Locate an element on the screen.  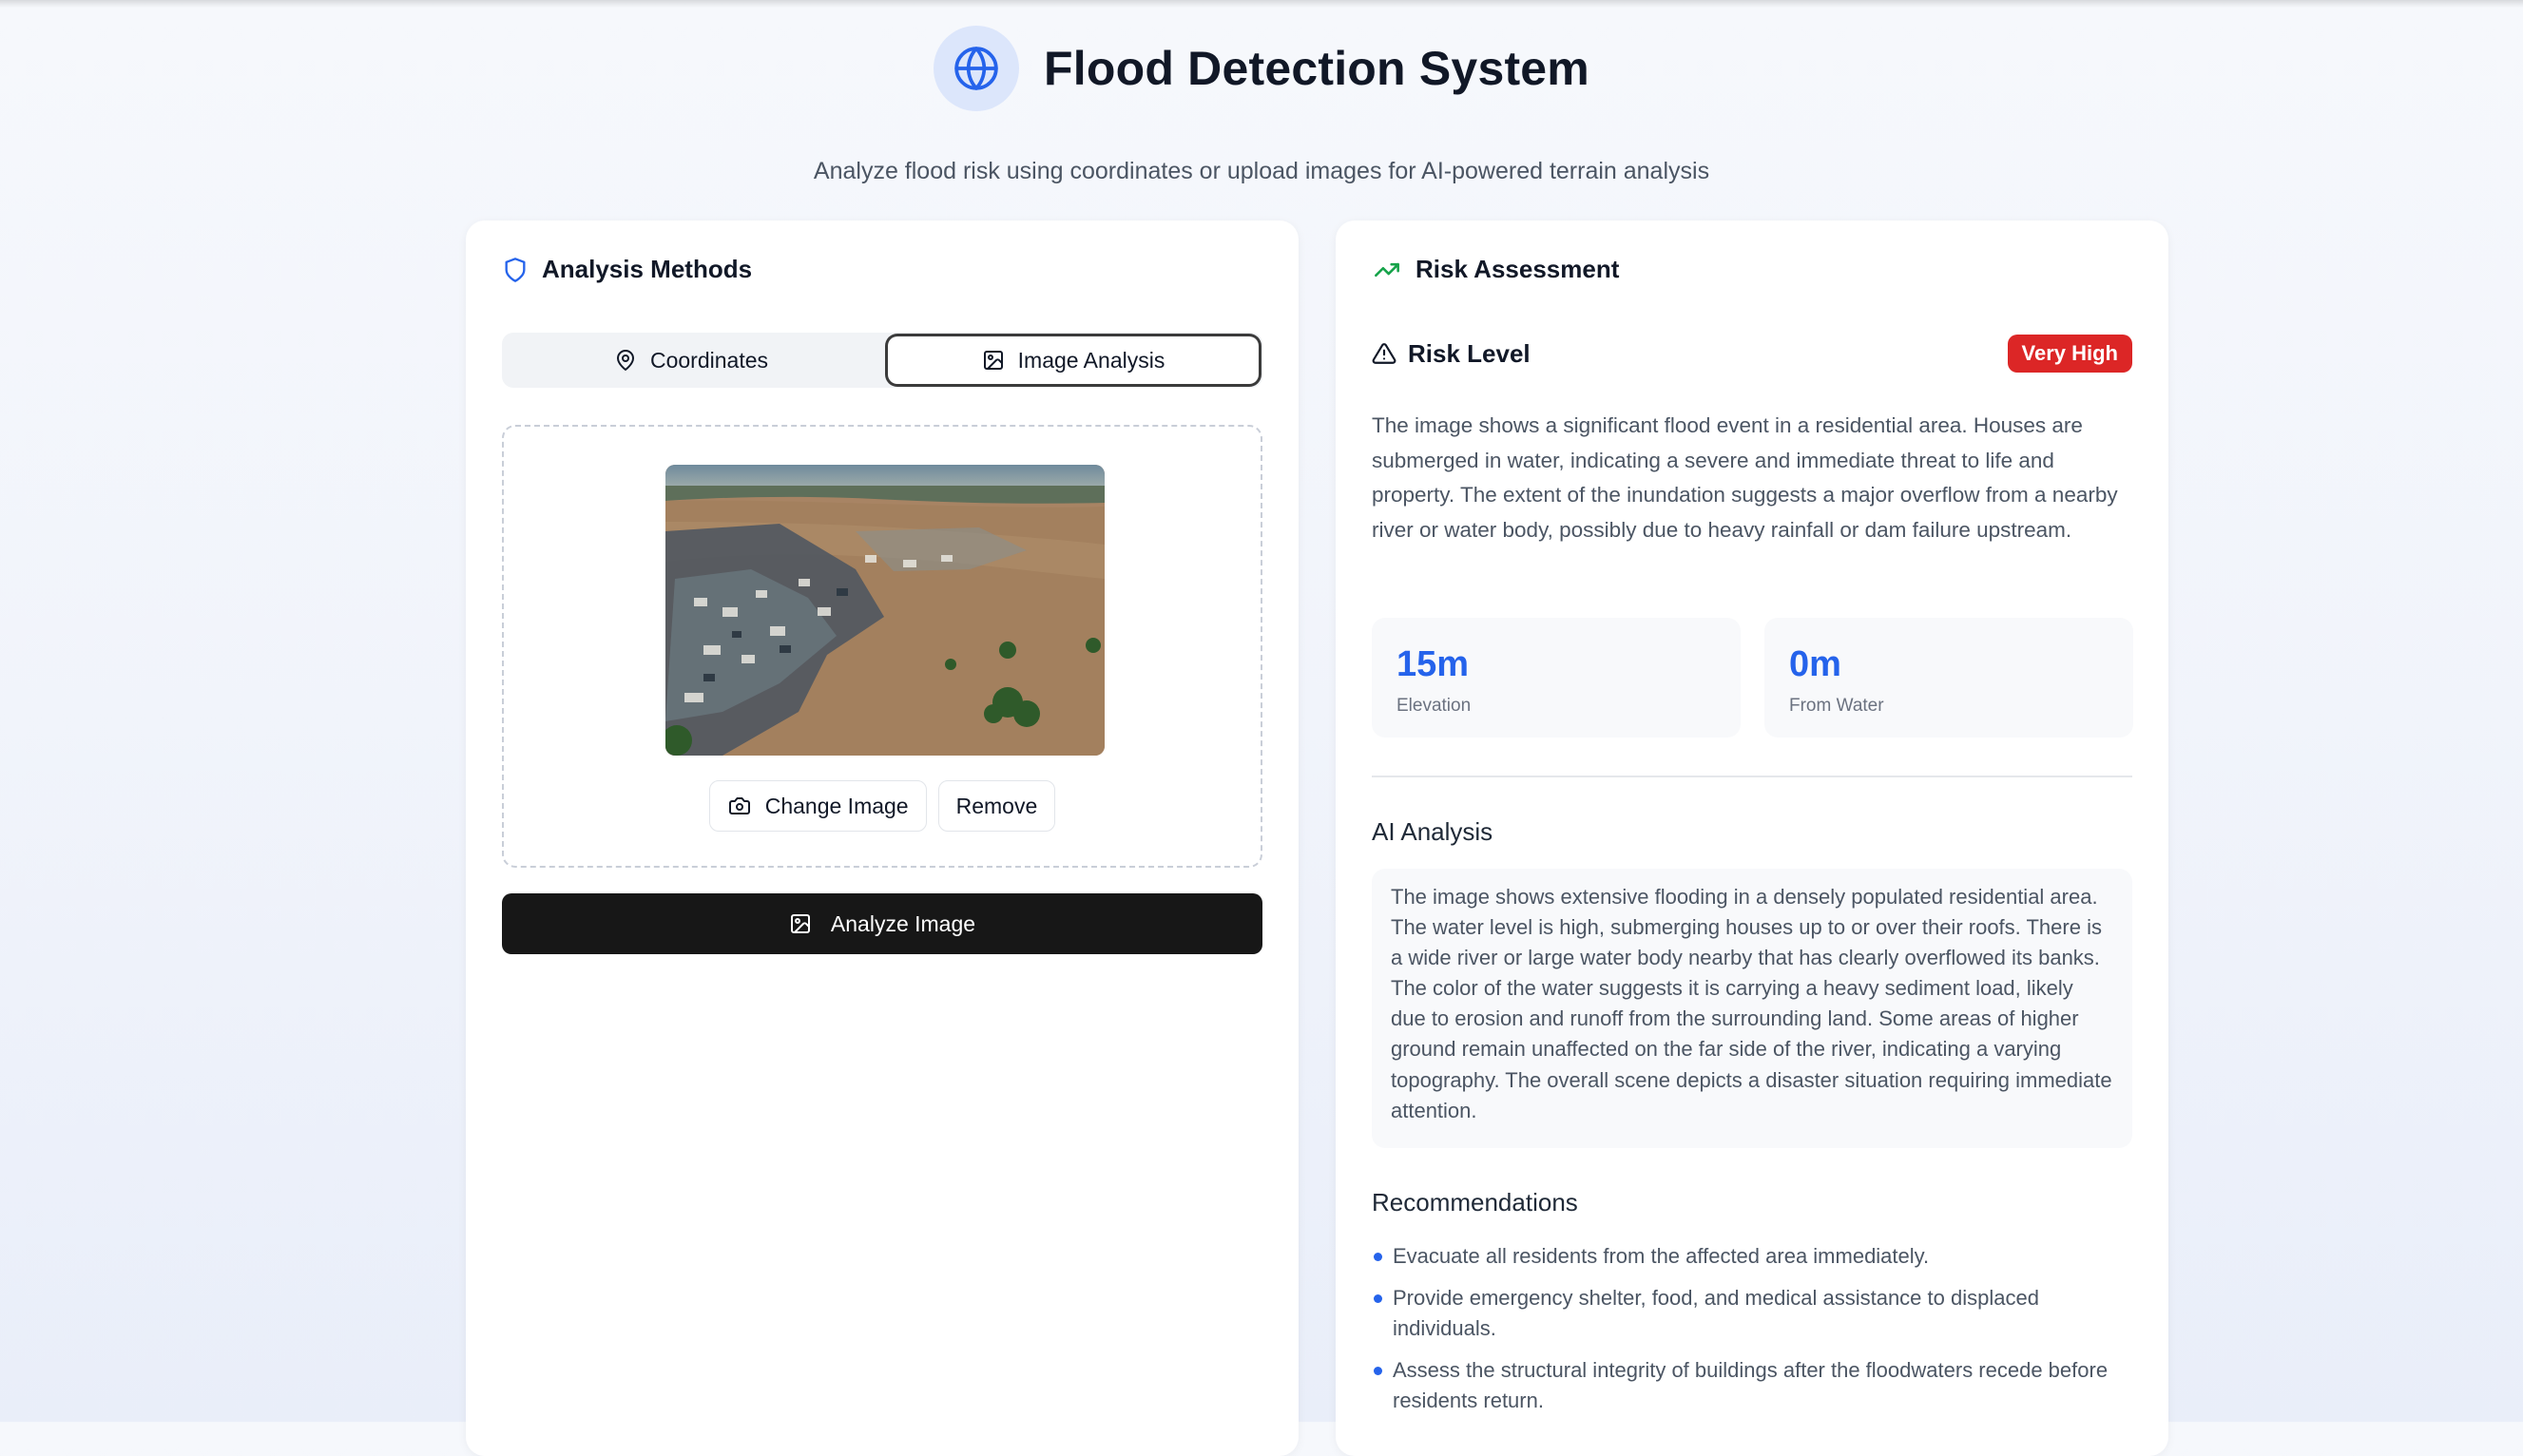
remove-image-button: Remove is located at coordinates (996, 806).